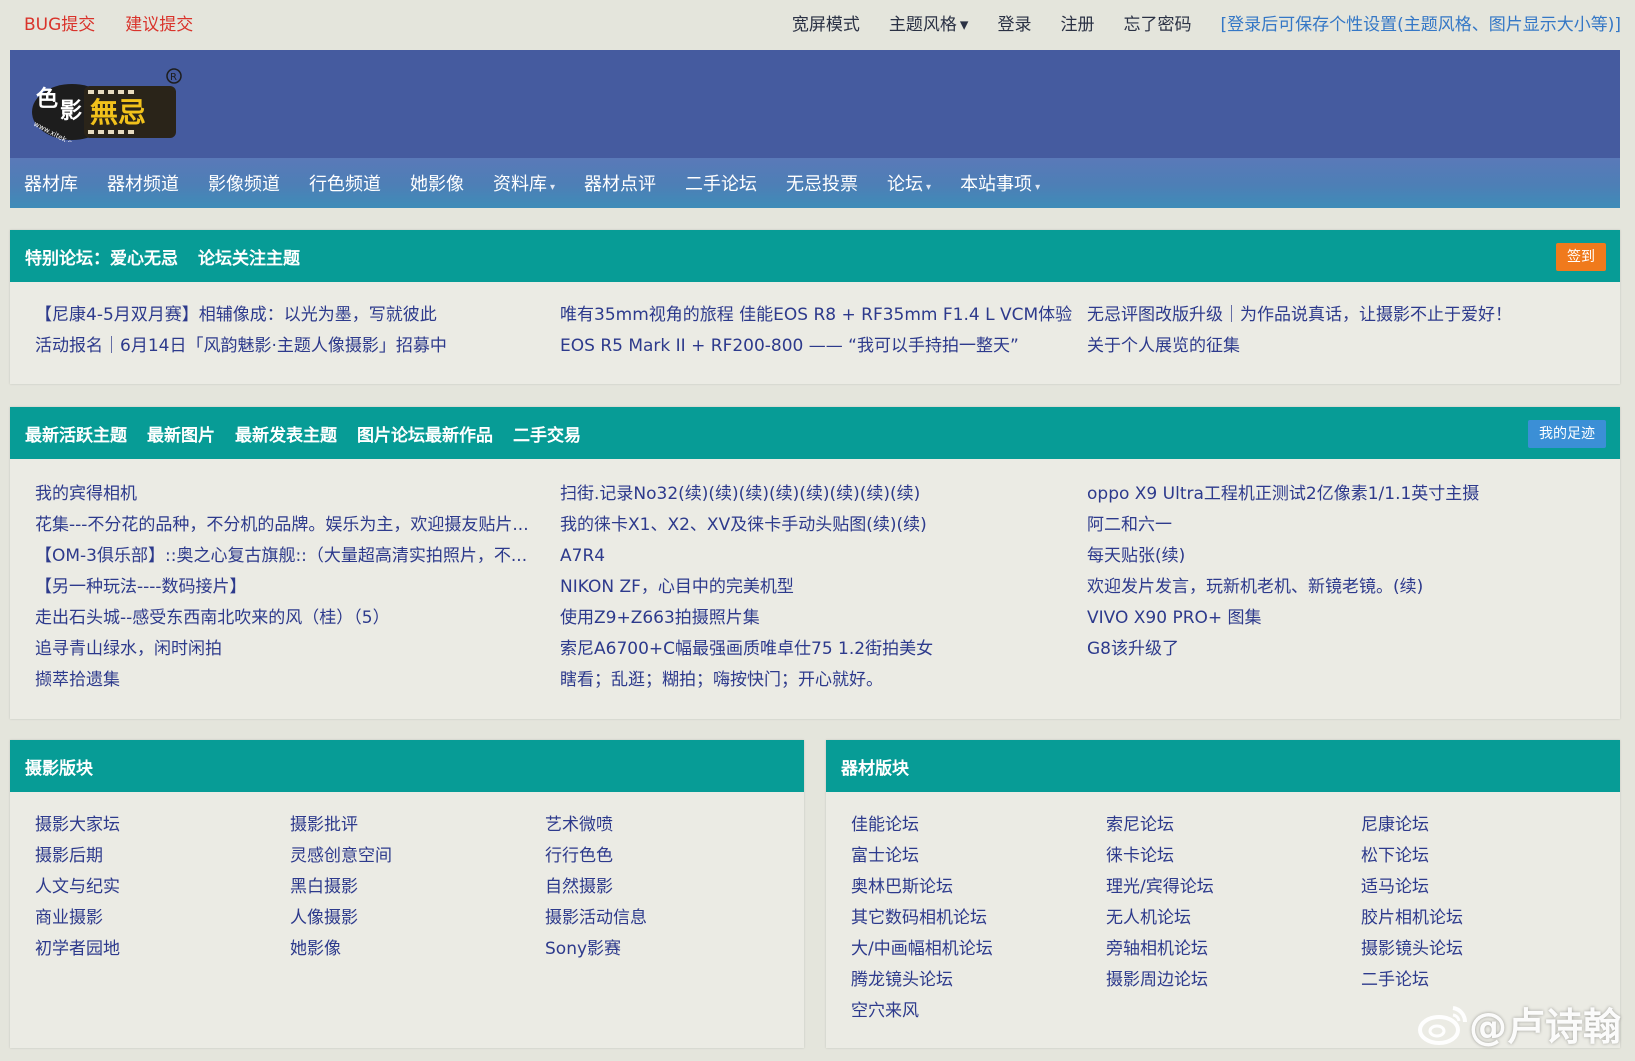 This screenshot has height=1061, width=1635. Describe the element at coordinates (286, 433) in the screenshot. I see `tab-latest-posts: 最新发表主题` at that location.